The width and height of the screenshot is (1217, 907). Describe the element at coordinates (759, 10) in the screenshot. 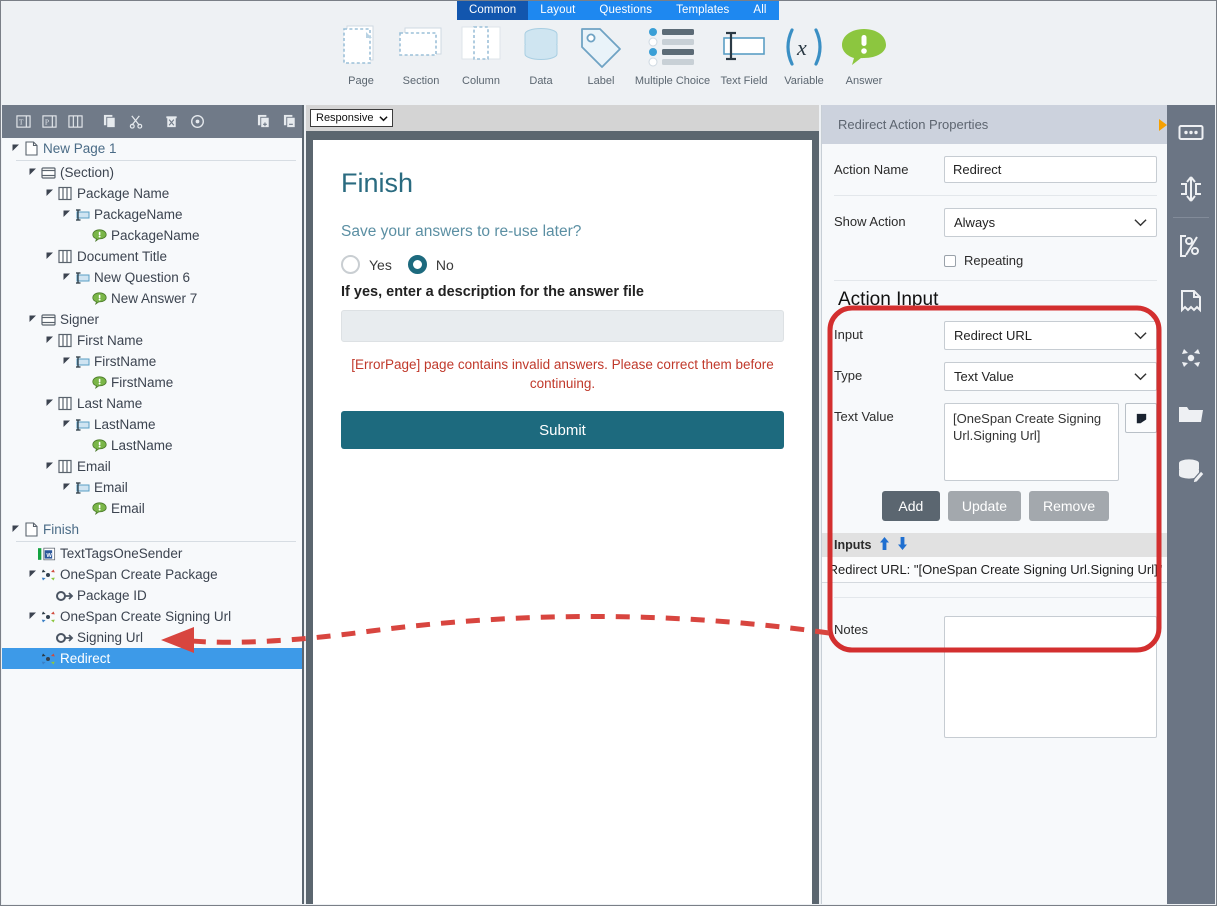

I see `ribbon-tab-all: All` at that location.